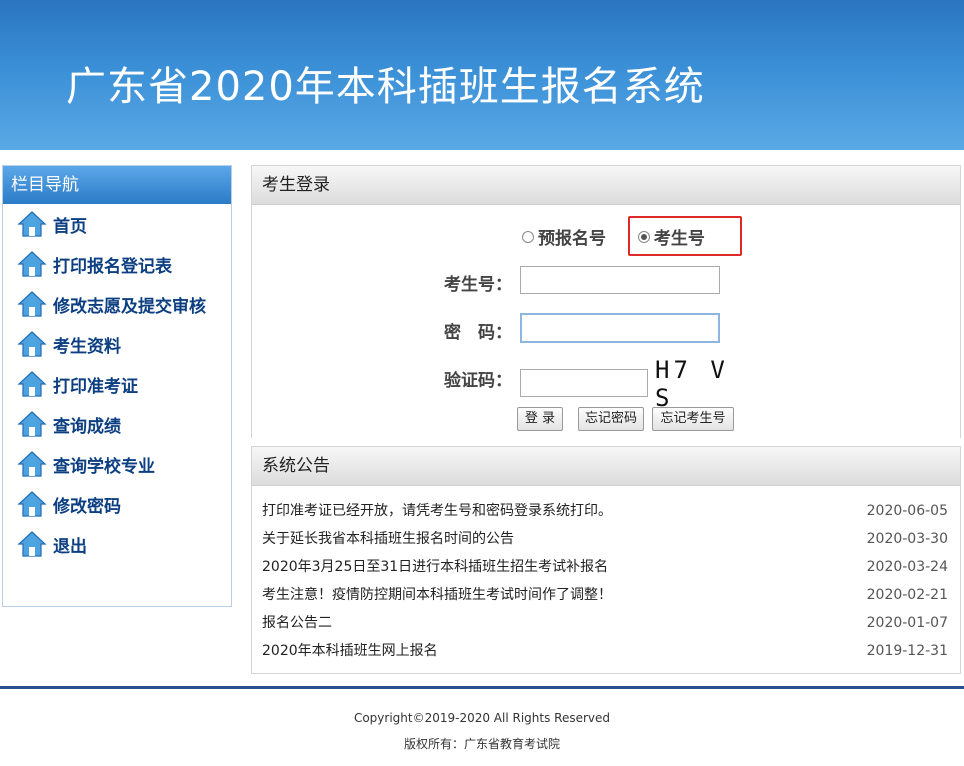  Describe the element at coordinates (437, 595) in the screenshot. I see `notice-text: 考生注意！疫情防控期间本科插班生考试时间作了调整！` at that location.